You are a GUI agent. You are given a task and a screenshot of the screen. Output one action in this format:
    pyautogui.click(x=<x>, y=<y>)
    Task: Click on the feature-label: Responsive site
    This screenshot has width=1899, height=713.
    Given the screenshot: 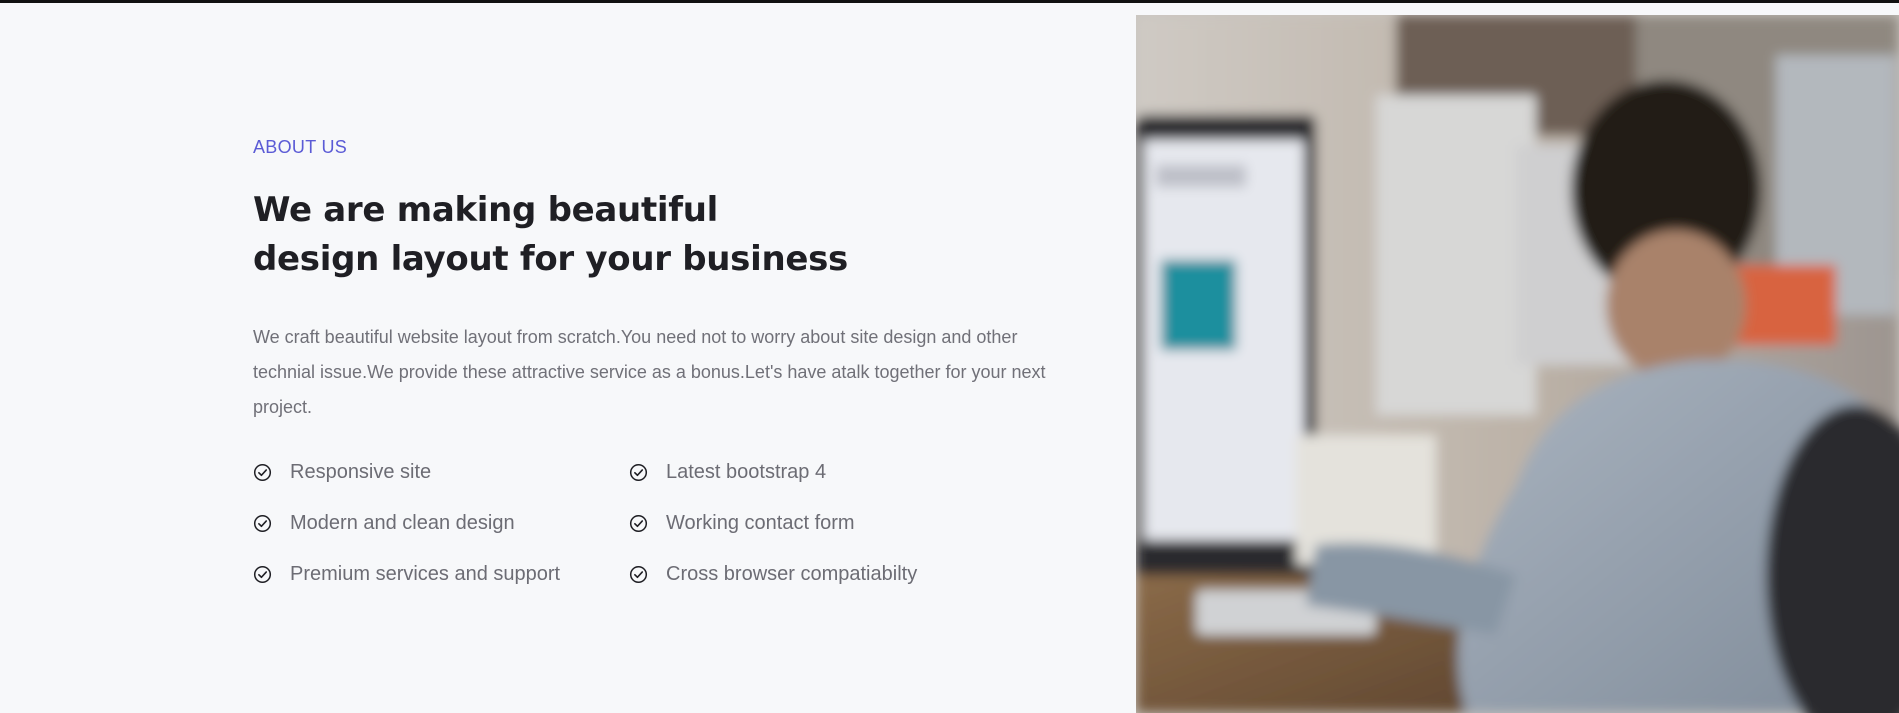 What is the action you would take?
    pyautogui.click(x=361, y=472)
    